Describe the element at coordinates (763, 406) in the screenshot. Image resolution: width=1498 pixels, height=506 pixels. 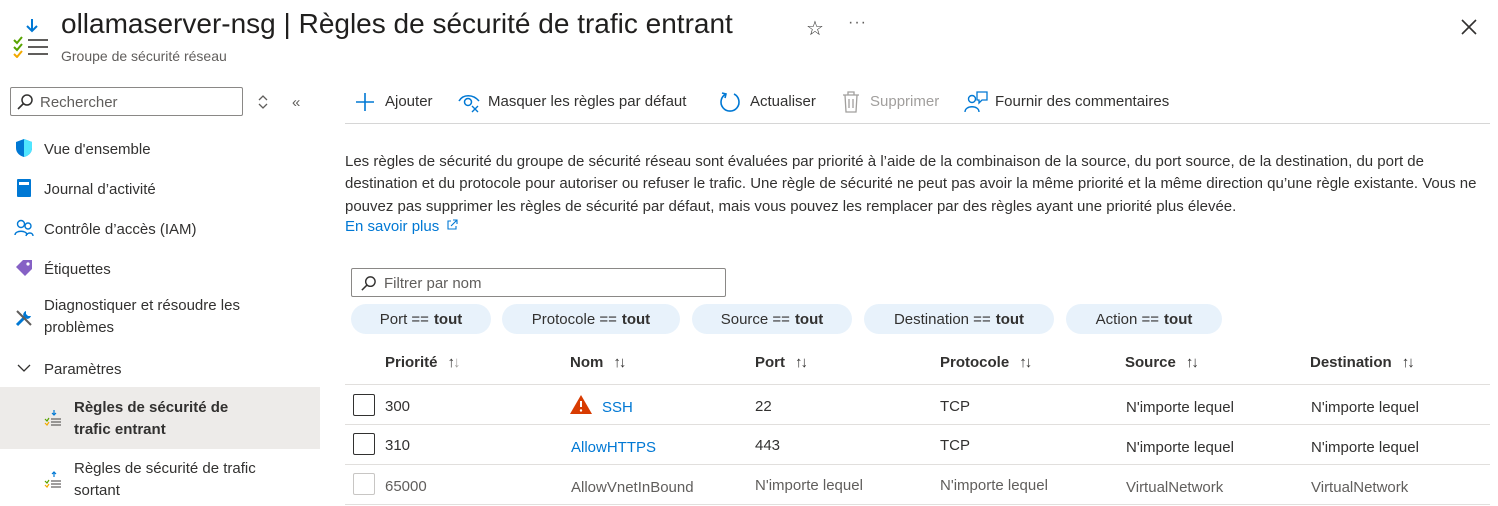
I see `cell-port: 22` at that location.